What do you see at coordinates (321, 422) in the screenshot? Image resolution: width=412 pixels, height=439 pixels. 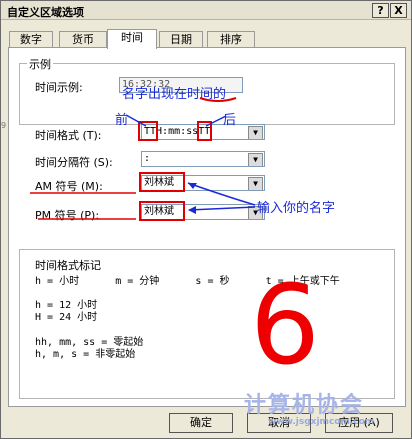 I see `watermark-url: www.jsgxjmcom.com` at bounding box center [321, 422].